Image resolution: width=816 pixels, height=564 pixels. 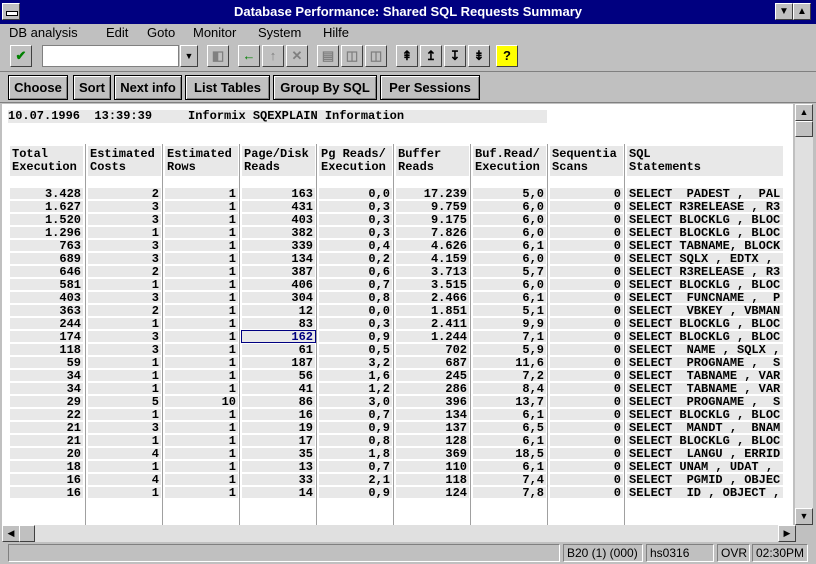 What do you see at coordinates (509, 401) in the screenshot?
I see `cell-buf-read-per-execution: 13,7` at bounding box center [509, 401].